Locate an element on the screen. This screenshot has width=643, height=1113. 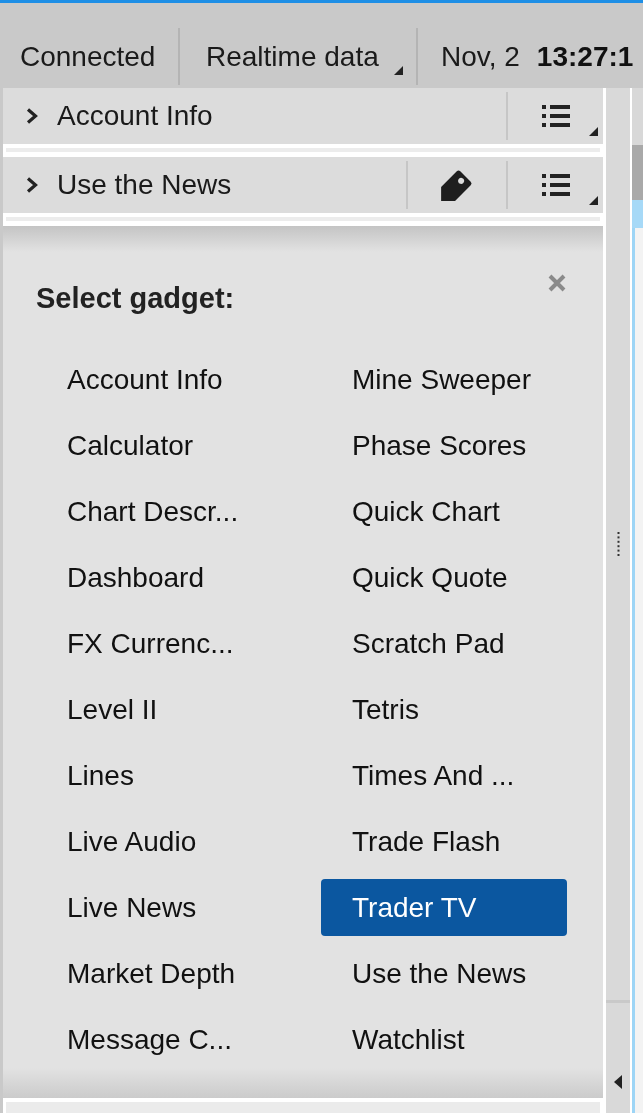
gadget-option: Scratch Pad is located at coordinates (444, 643).